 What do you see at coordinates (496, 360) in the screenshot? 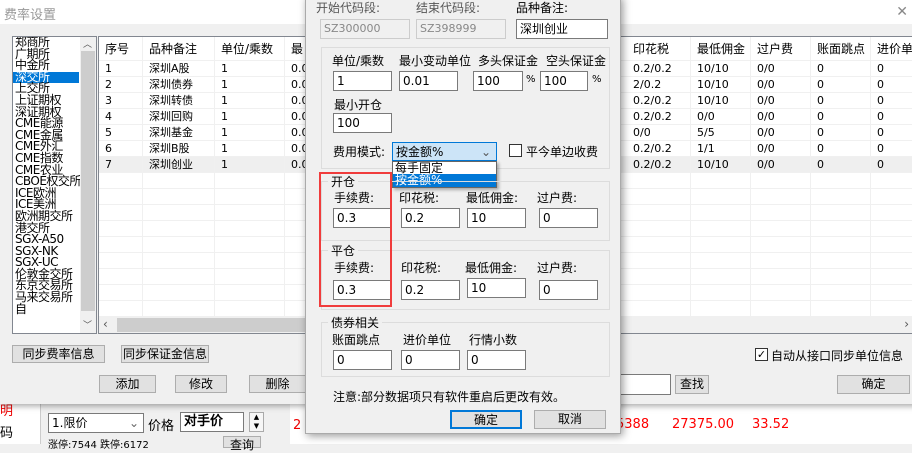
I see `bond-decimals-input: 0` at bounding box center [496, 360].